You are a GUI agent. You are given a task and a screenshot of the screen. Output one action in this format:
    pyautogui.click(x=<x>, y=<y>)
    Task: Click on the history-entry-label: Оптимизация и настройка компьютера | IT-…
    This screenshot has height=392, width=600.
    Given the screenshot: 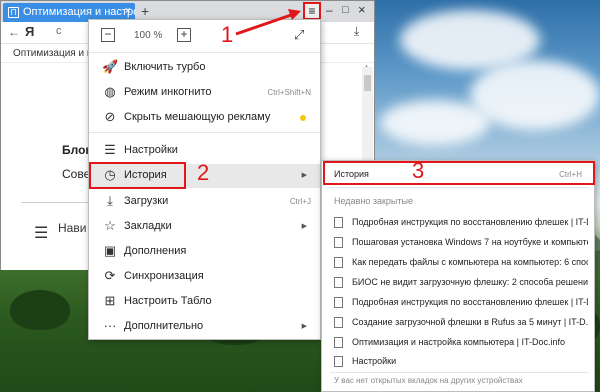 What is the action you would take?
    pyautogui.click(x=458, y=342)
    